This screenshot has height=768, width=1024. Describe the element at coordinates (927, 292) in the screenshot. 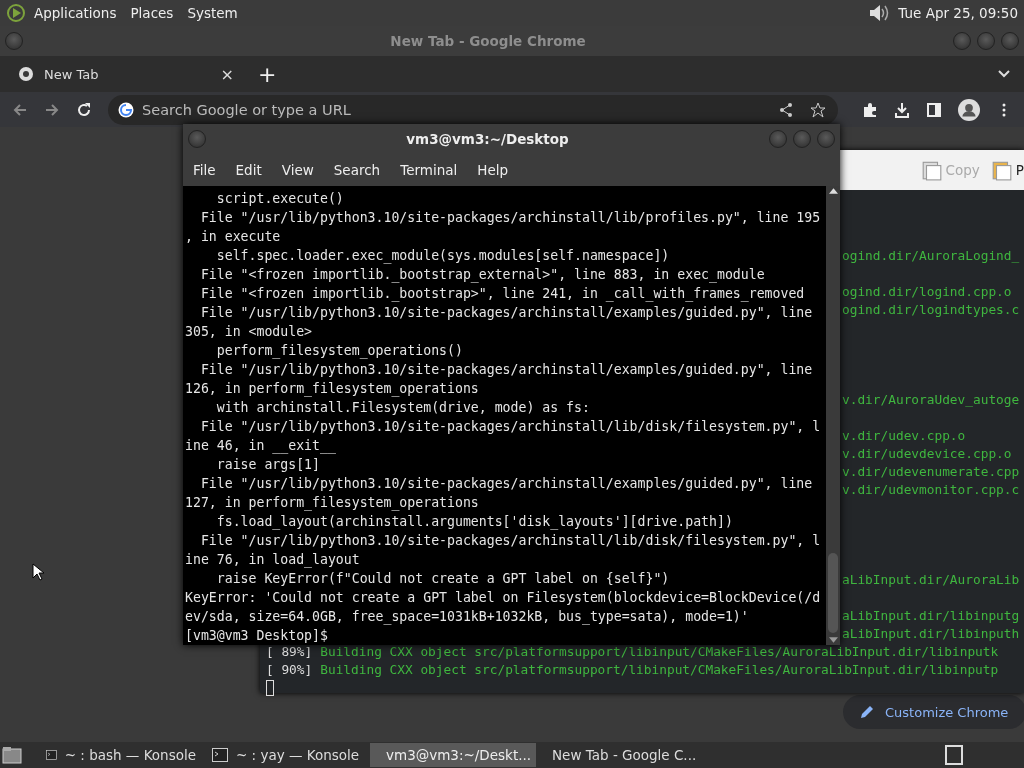

I see `build-output-line: ogind.dir/logind.cpp.o` at that location.